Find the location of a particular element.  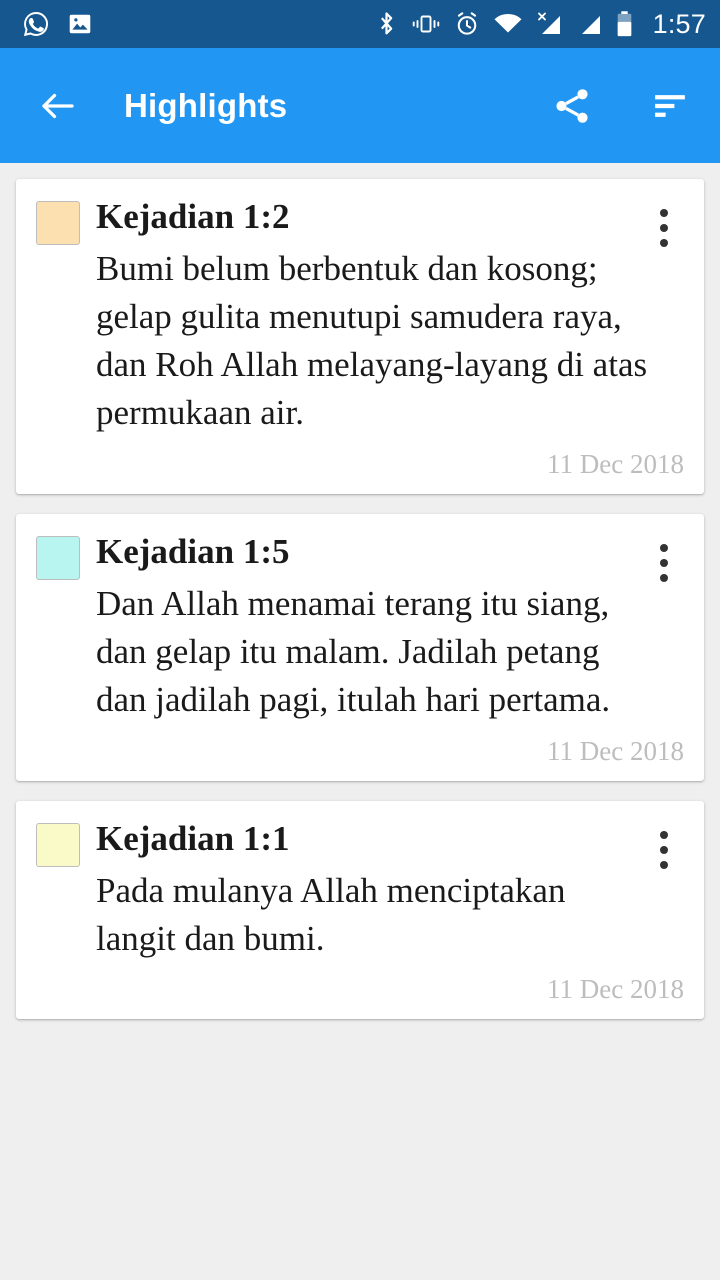

highlight-reference: Kejadian 1:5 is located at coordinates (193, 551).